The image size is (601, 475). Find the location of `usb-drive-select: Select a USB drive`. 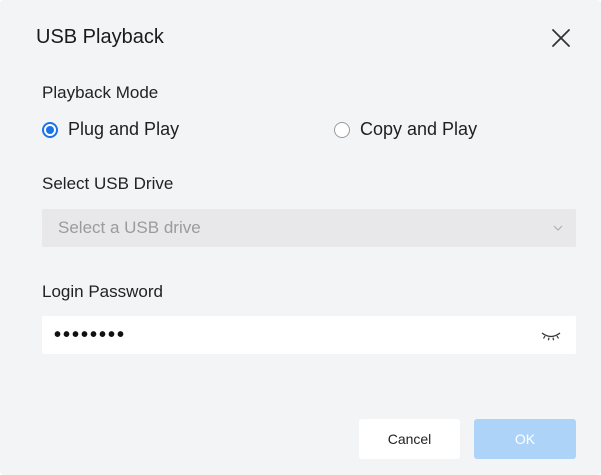

usb-drive-select: Select a USB drive is located at coordinates (309, 228).